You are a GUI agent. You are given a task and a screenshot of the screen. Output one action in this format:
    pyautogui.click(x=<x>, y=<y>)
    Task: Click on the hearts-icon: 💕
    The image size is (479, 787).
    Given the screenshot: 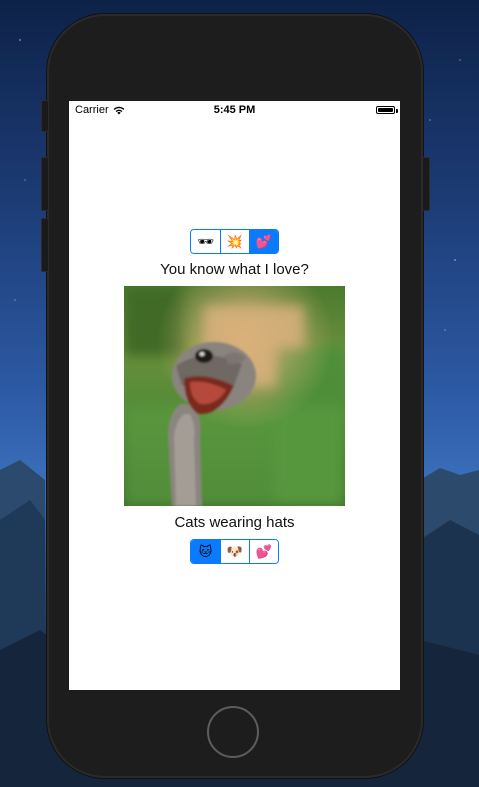 What is the action you would take?
    pyautogui.click(x=264, y=241)
    